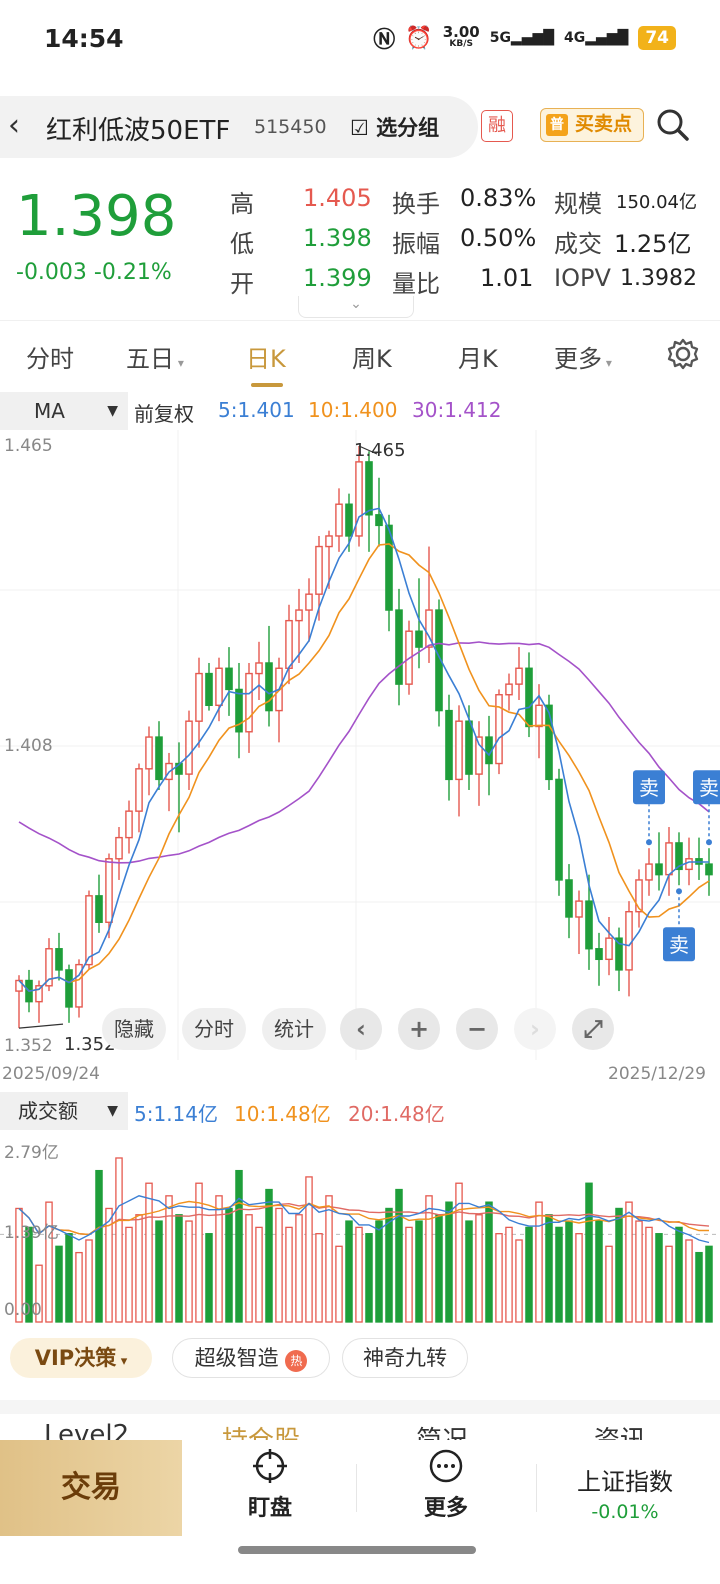 The width and height of the screenshot is (720, 1584). I want to click on search-icon, so click(673, 125).